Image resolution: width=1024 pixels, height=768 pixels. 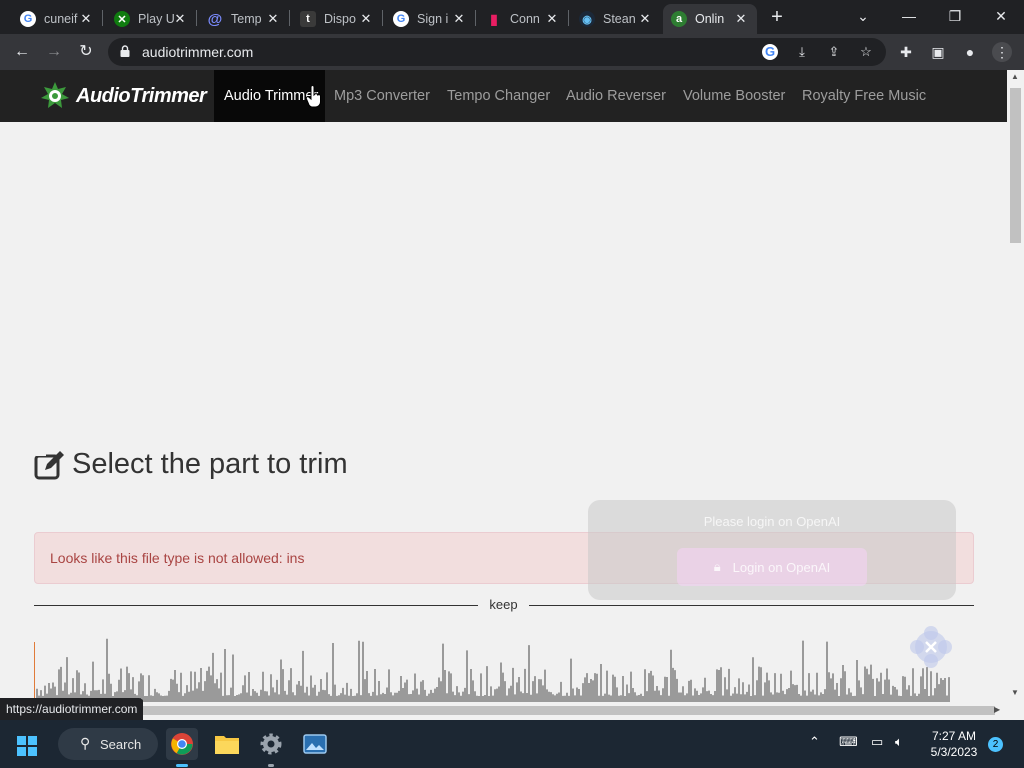 What do you see at coordinates (997, 709) in the screenshot?
I see `scroll-right-icon: ▶` at bounding box center [997, 709].